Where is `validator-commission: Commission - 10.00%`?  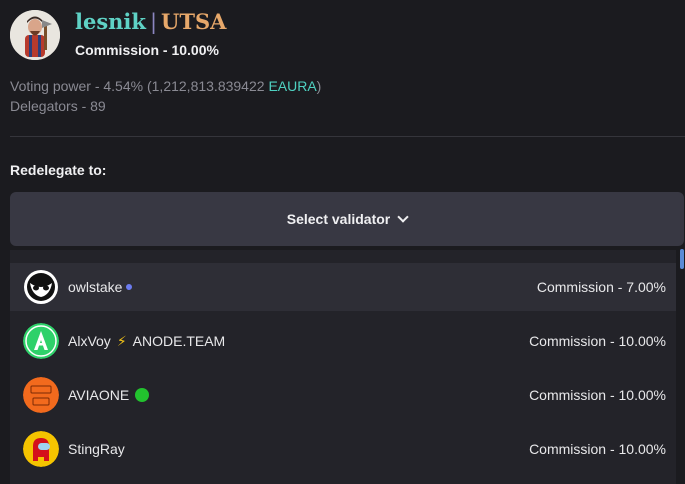
validator-commission: Commission - 10.00% is located at coordinates (147, 50).